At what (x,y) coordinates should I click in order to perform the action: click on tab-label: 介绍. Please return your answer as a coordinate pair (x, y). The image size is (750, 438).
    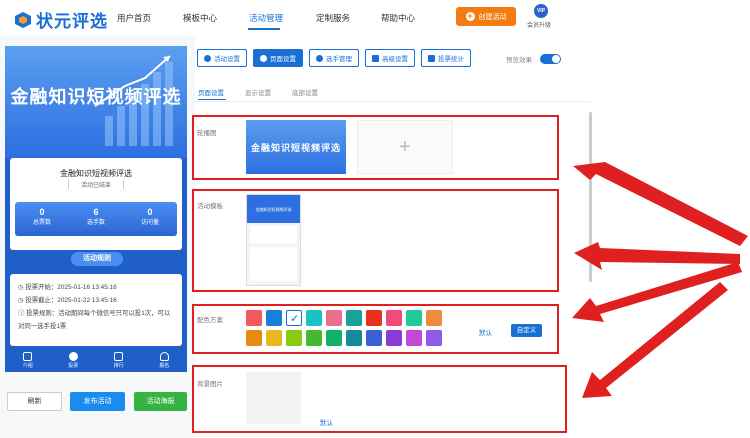
    Looking at the image, I should click on (27, 366).